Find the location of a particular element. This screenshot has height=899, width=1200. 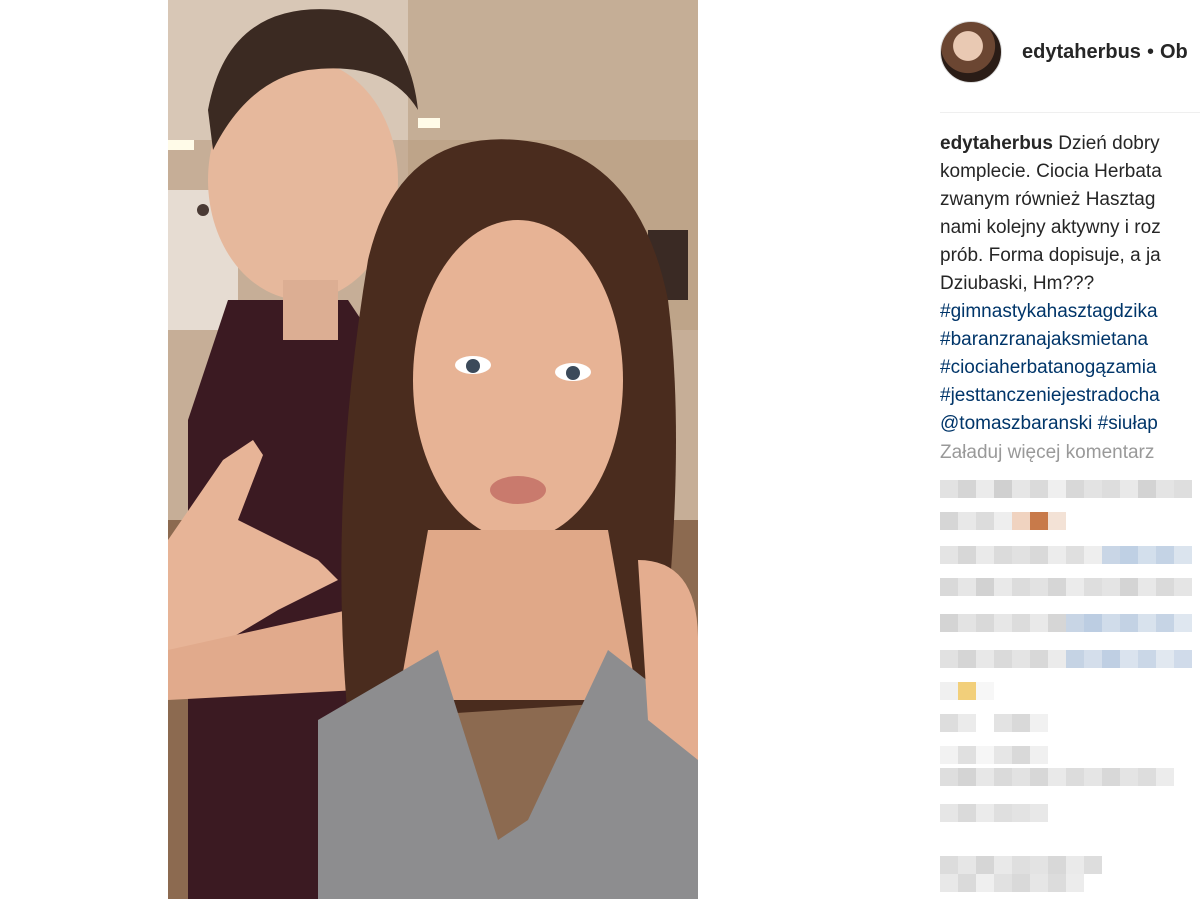

hashtag-link: #jesttanczeniejestradocha is located at coordinates (1070, 396).